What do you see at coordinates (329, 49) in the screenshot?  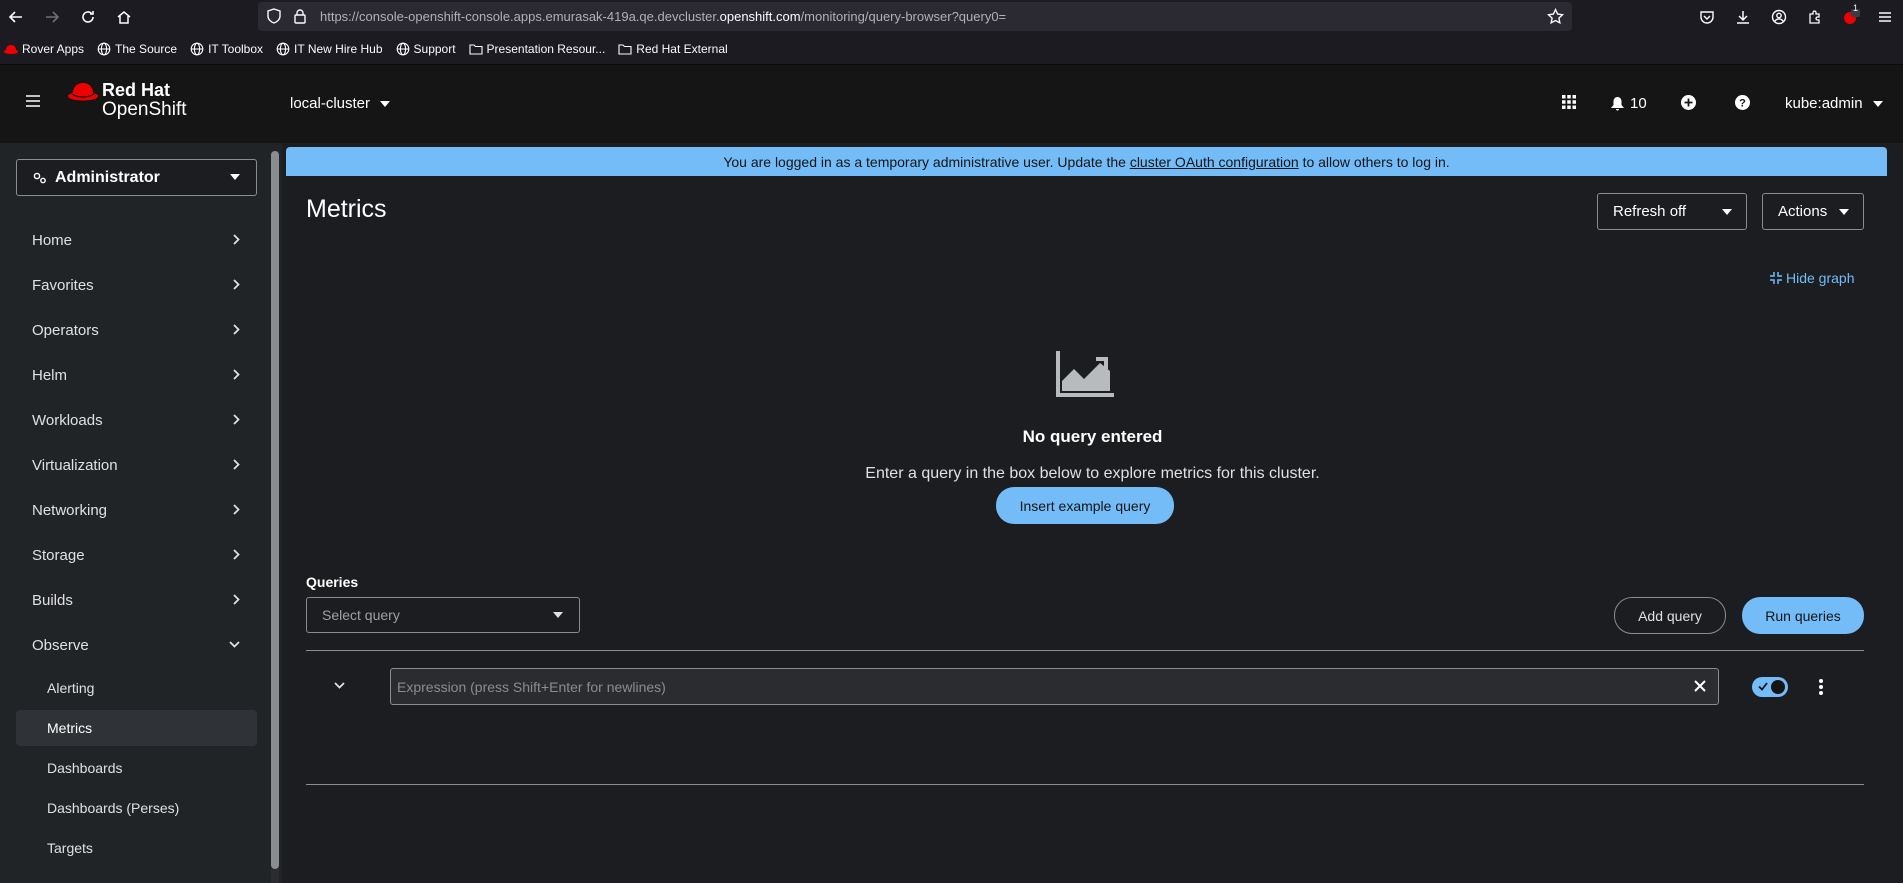 I see `bookmark-it-new-hire-hub: IT New Hire Hub` at bounding box center [329, 49].